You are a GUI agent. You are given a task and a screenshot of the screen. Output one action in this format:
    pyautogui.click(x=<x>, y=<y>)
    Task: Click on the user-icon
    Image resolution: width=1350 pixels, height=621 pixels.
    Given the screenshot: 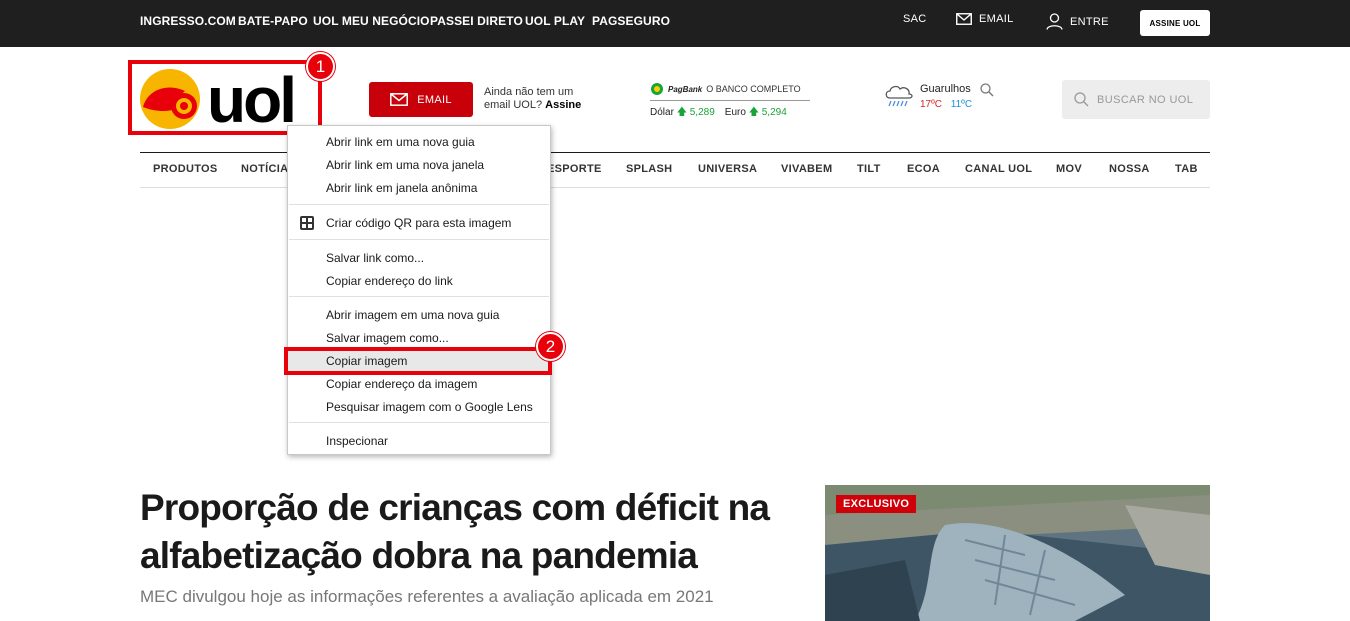 What is the action you would take?
    pyautogui.click(x=1054, y=21)
    